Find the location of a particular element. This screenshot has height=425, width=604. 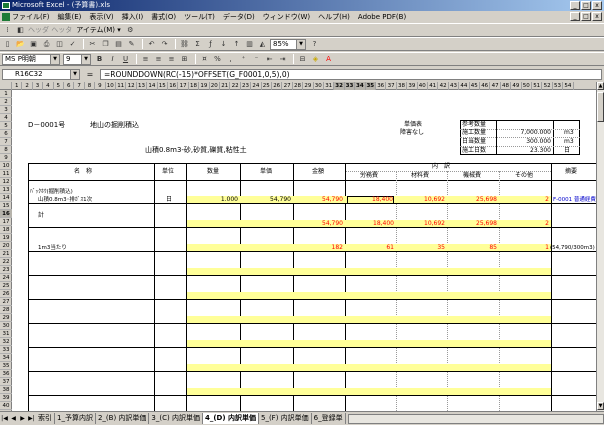

tab-prev-icon: ◀ is located at coordinates (13, 419).